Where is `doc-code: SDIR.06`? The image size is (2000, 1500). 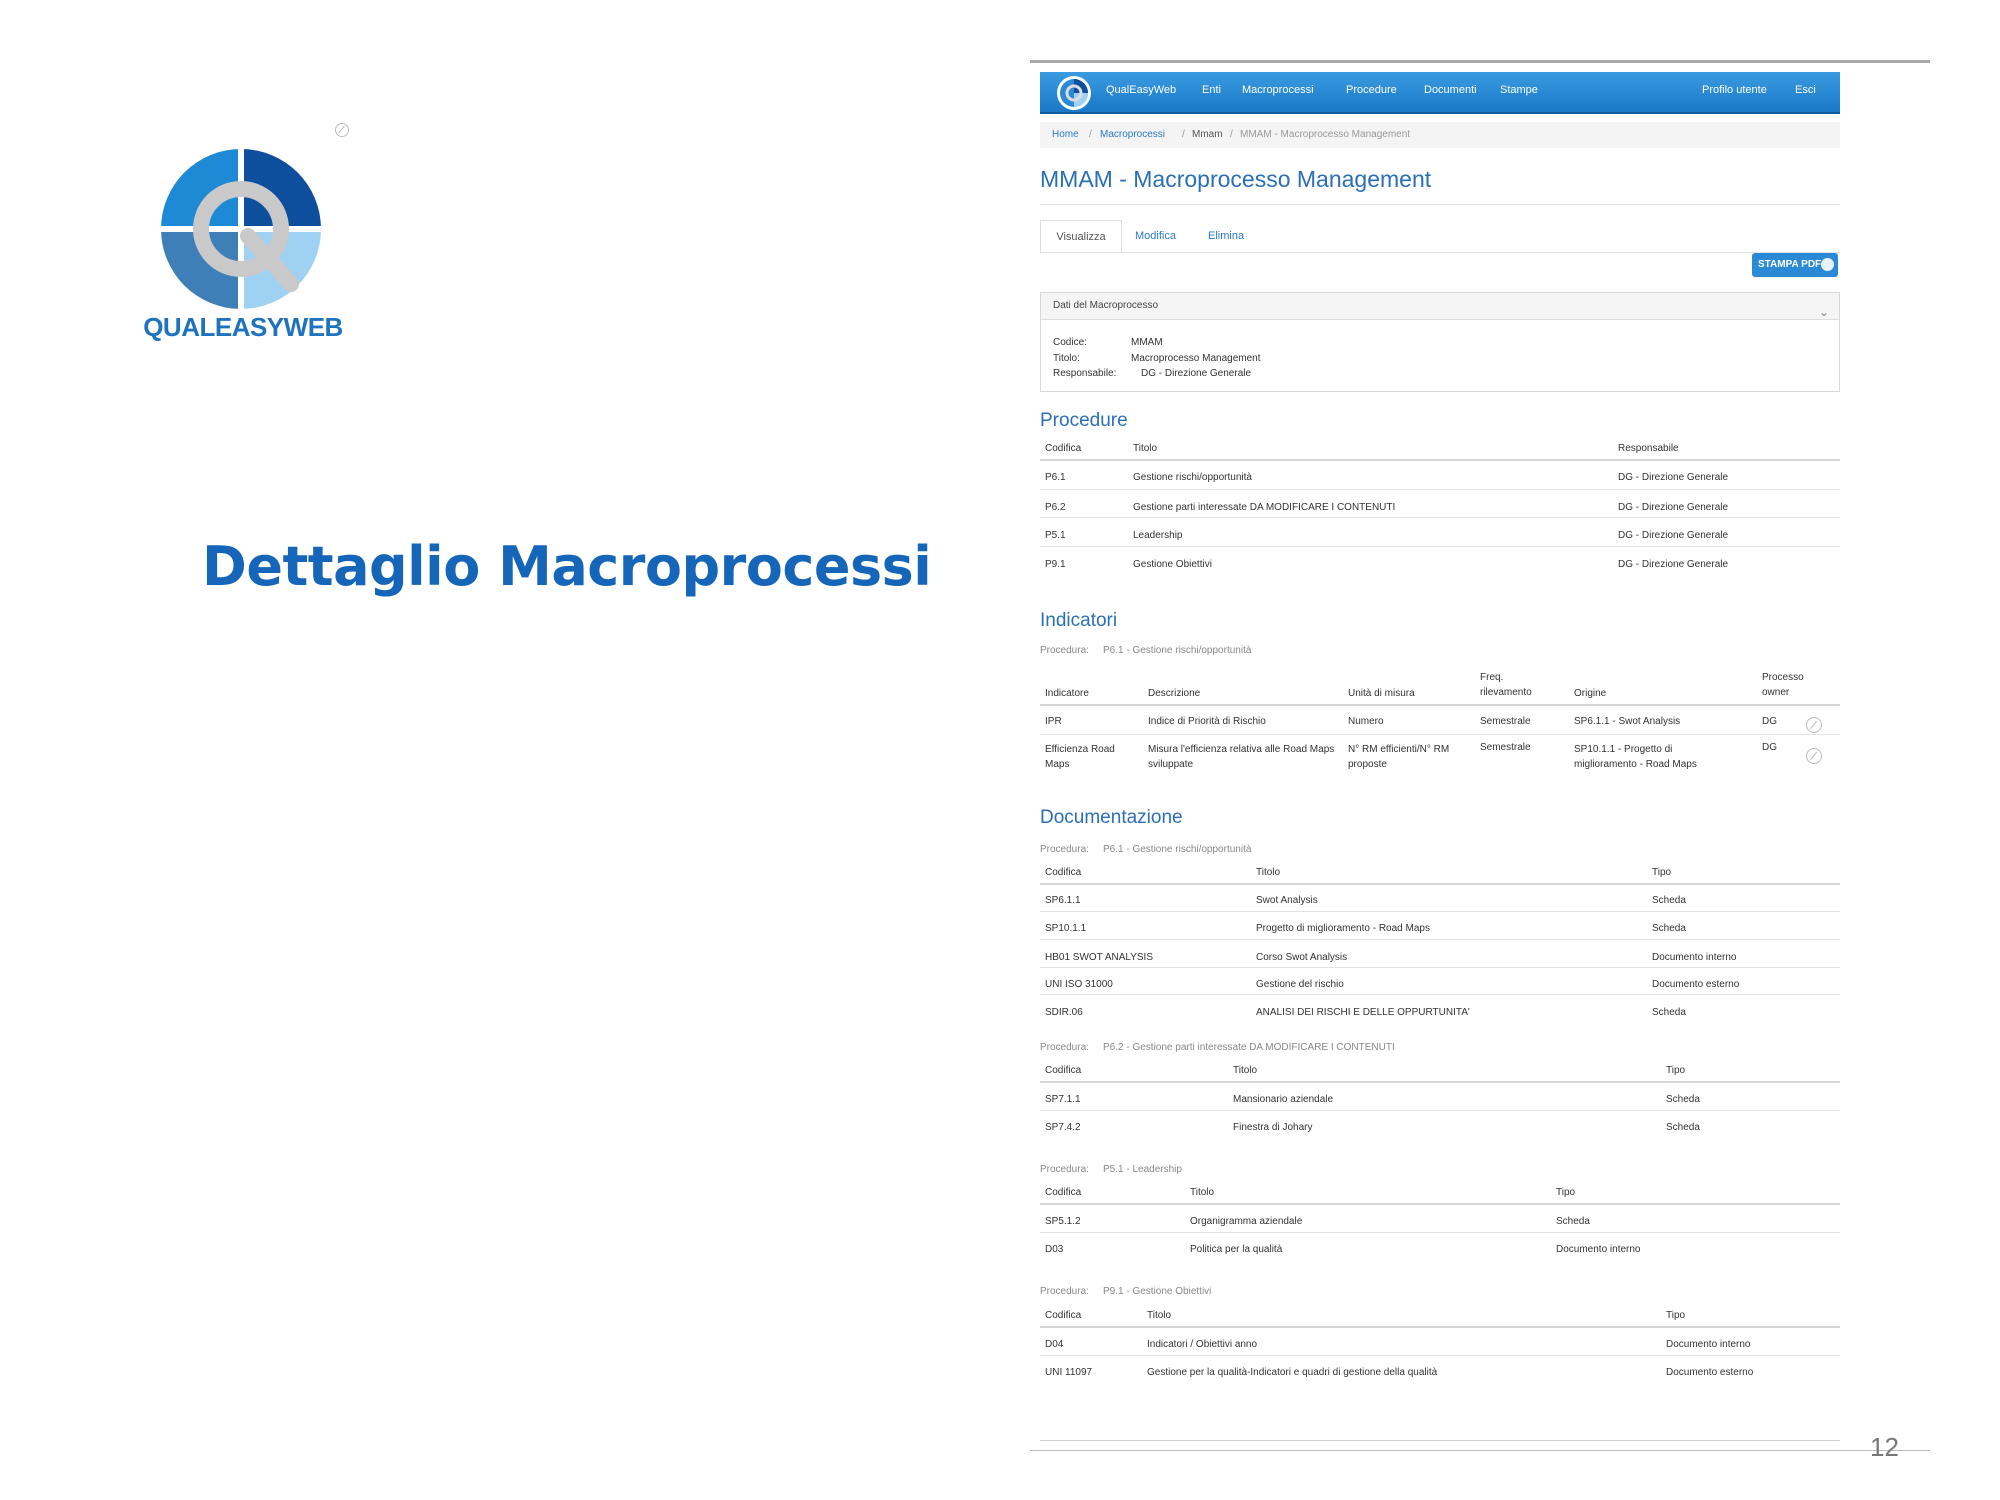 doc-code: SDIR.06 is located at coordinates (1064, 1012).